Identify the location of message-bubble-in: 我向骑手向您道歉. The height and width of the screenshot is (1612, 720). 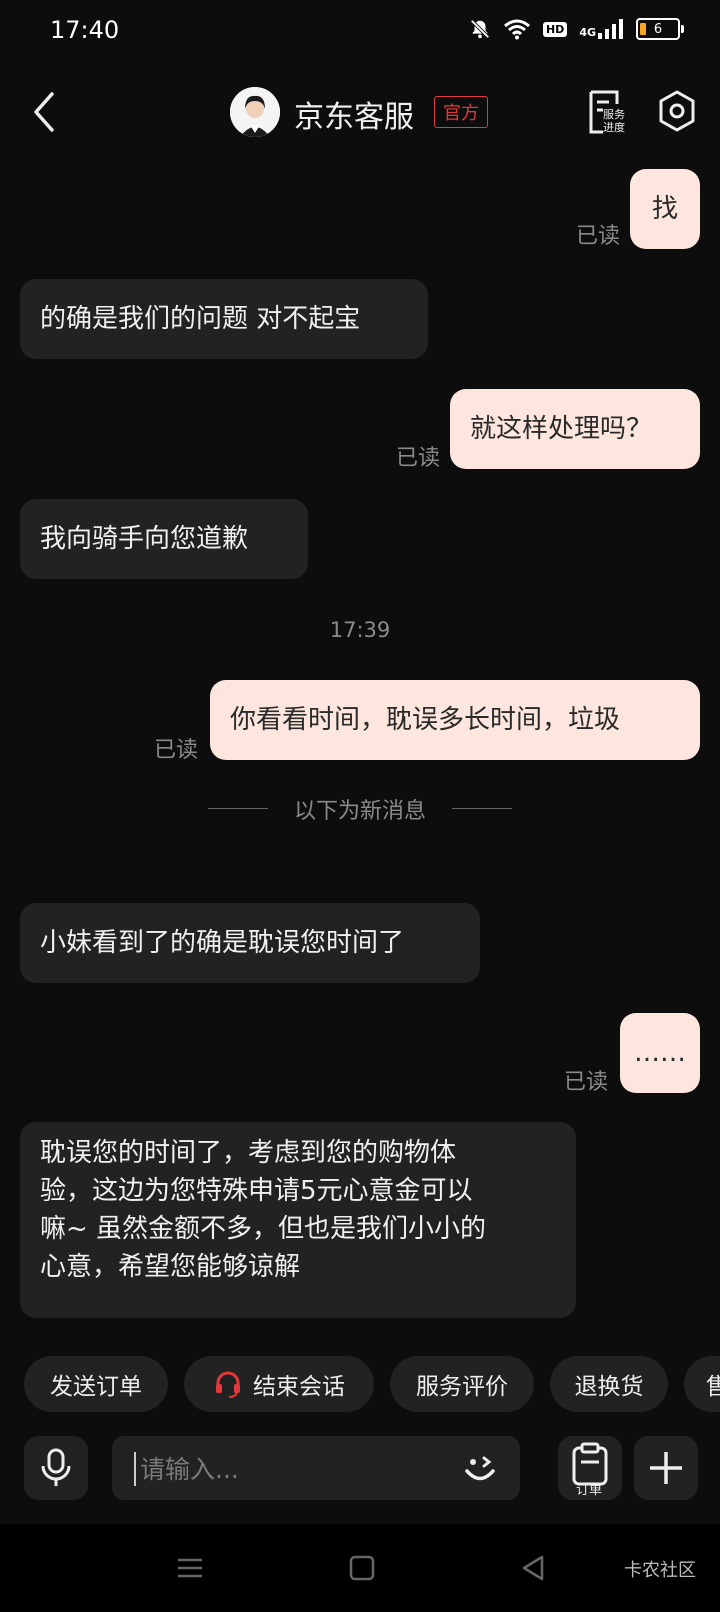
(164, 539).